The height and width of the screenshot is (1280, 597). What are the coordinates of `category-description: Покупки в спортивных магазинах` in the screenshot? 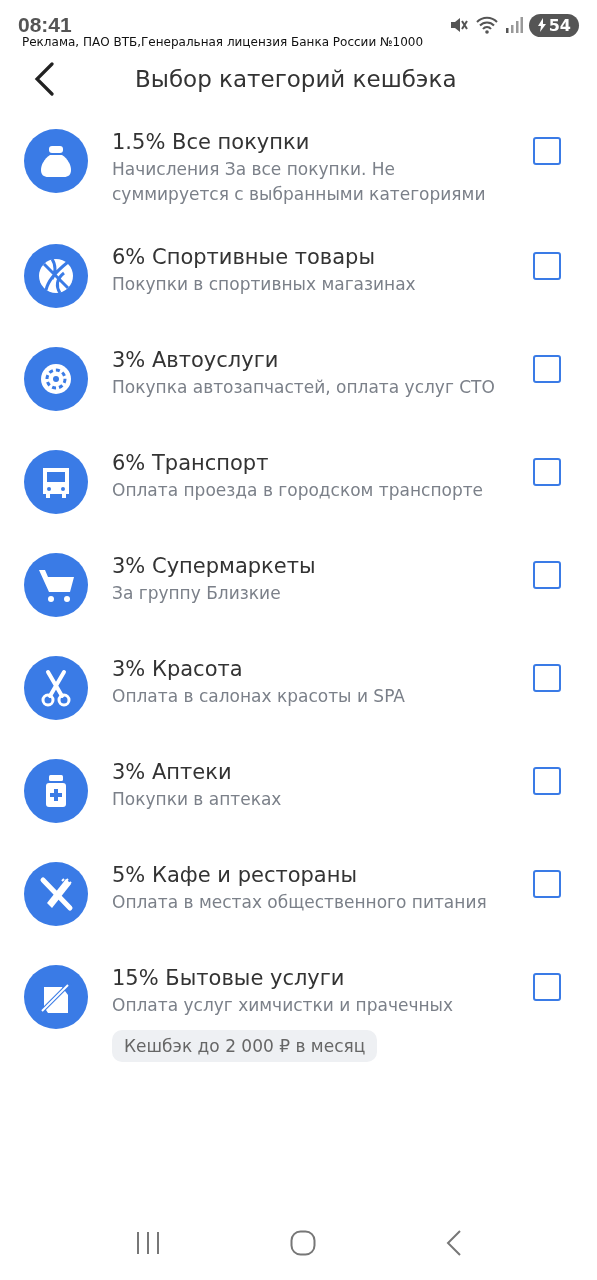 It's located at (264, 284).